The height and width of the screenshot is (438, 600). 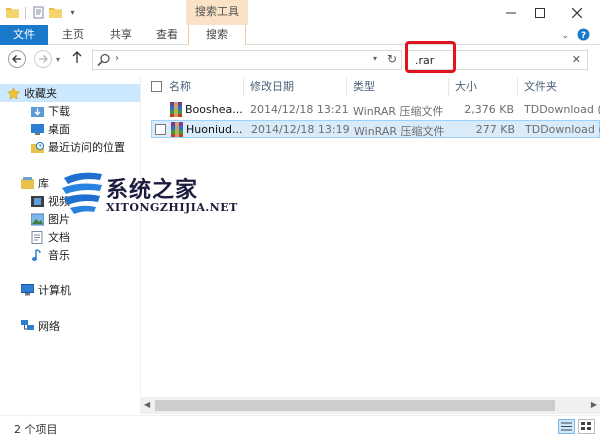 What do you see at coordinates (77, 59) in the screenshot?
I see `up-arrow-icon` at bounding box center [77, 59].